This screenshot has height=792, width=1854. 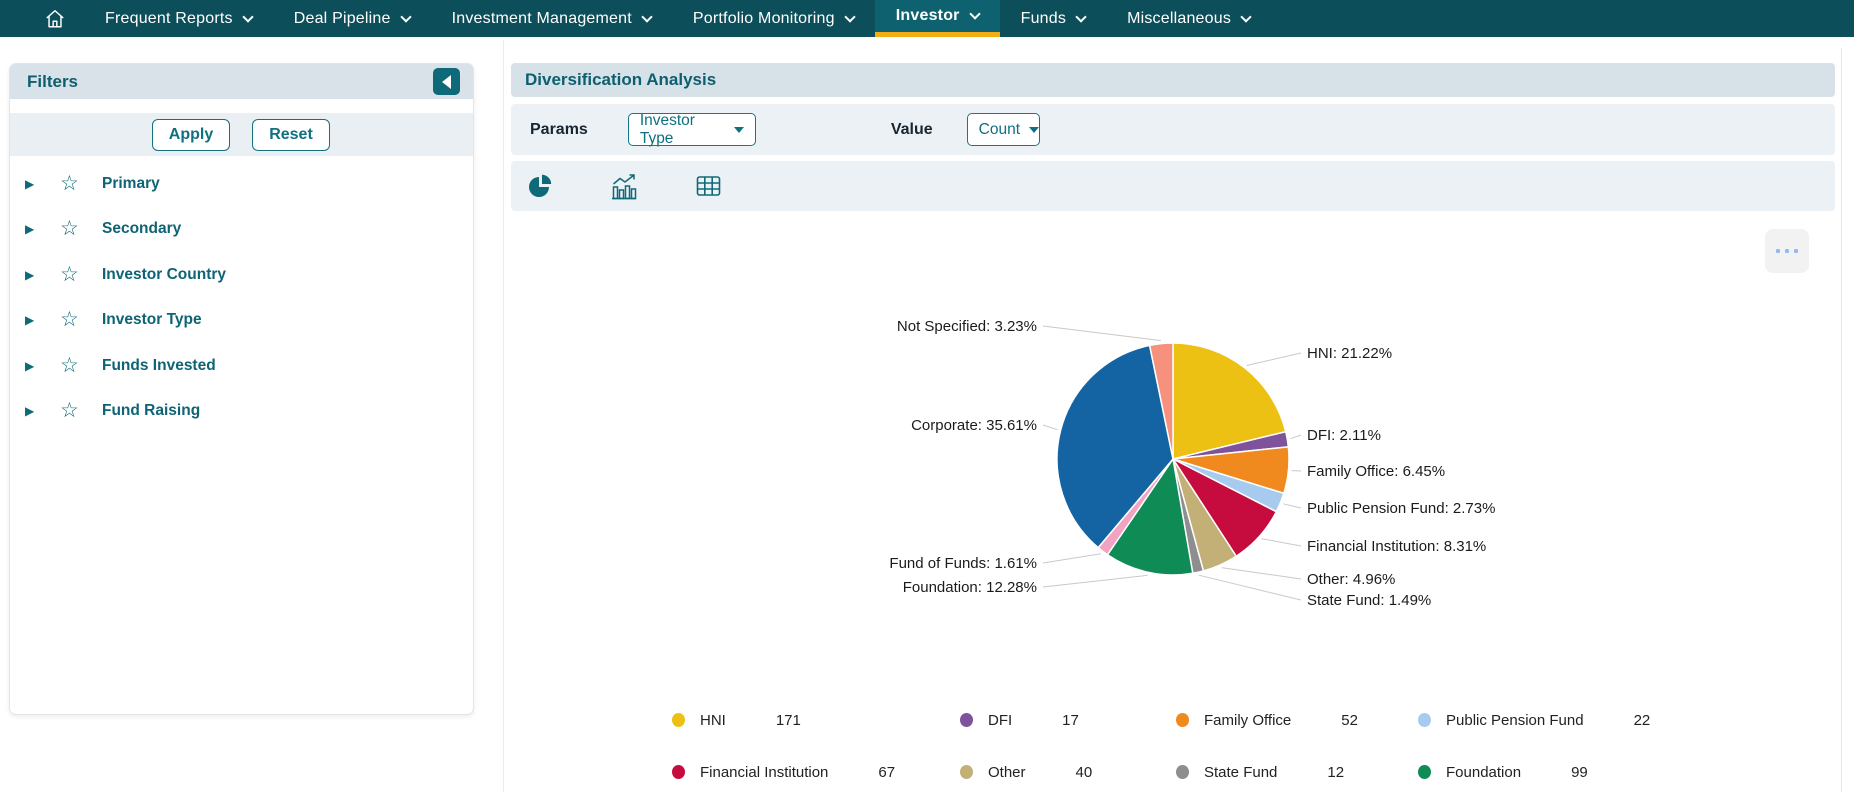 What do you see at coordinates (1019, 720) in the screenshot?
I see `legend-item-dfi: DFI 17` at bounding box center [1019, 720].